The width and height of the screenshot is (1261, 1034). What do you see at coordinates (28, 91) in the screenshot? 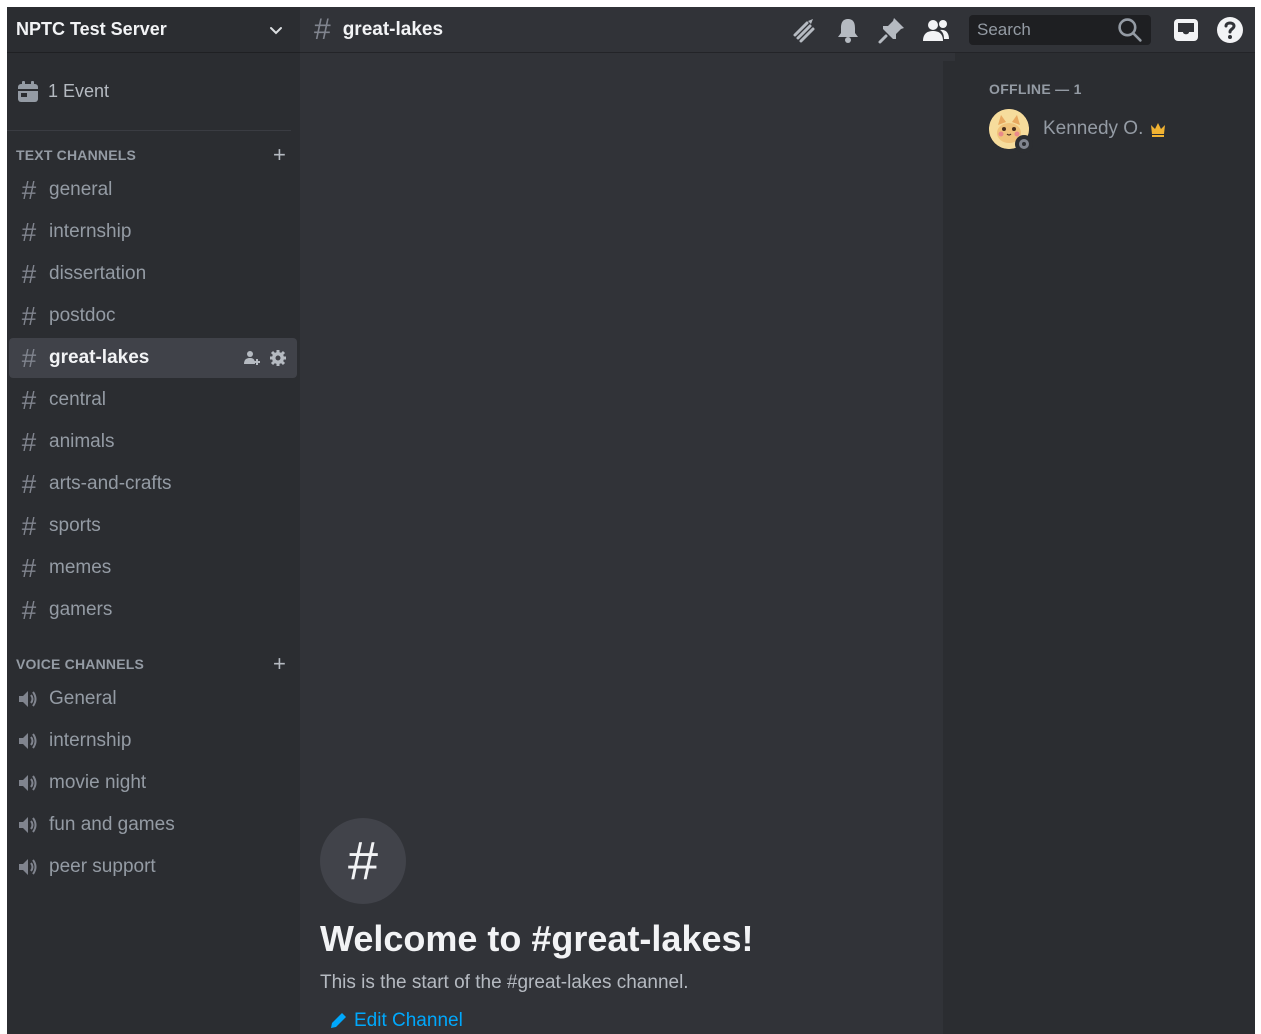
I see `calendar-icon` at bounding box center [28, 91].